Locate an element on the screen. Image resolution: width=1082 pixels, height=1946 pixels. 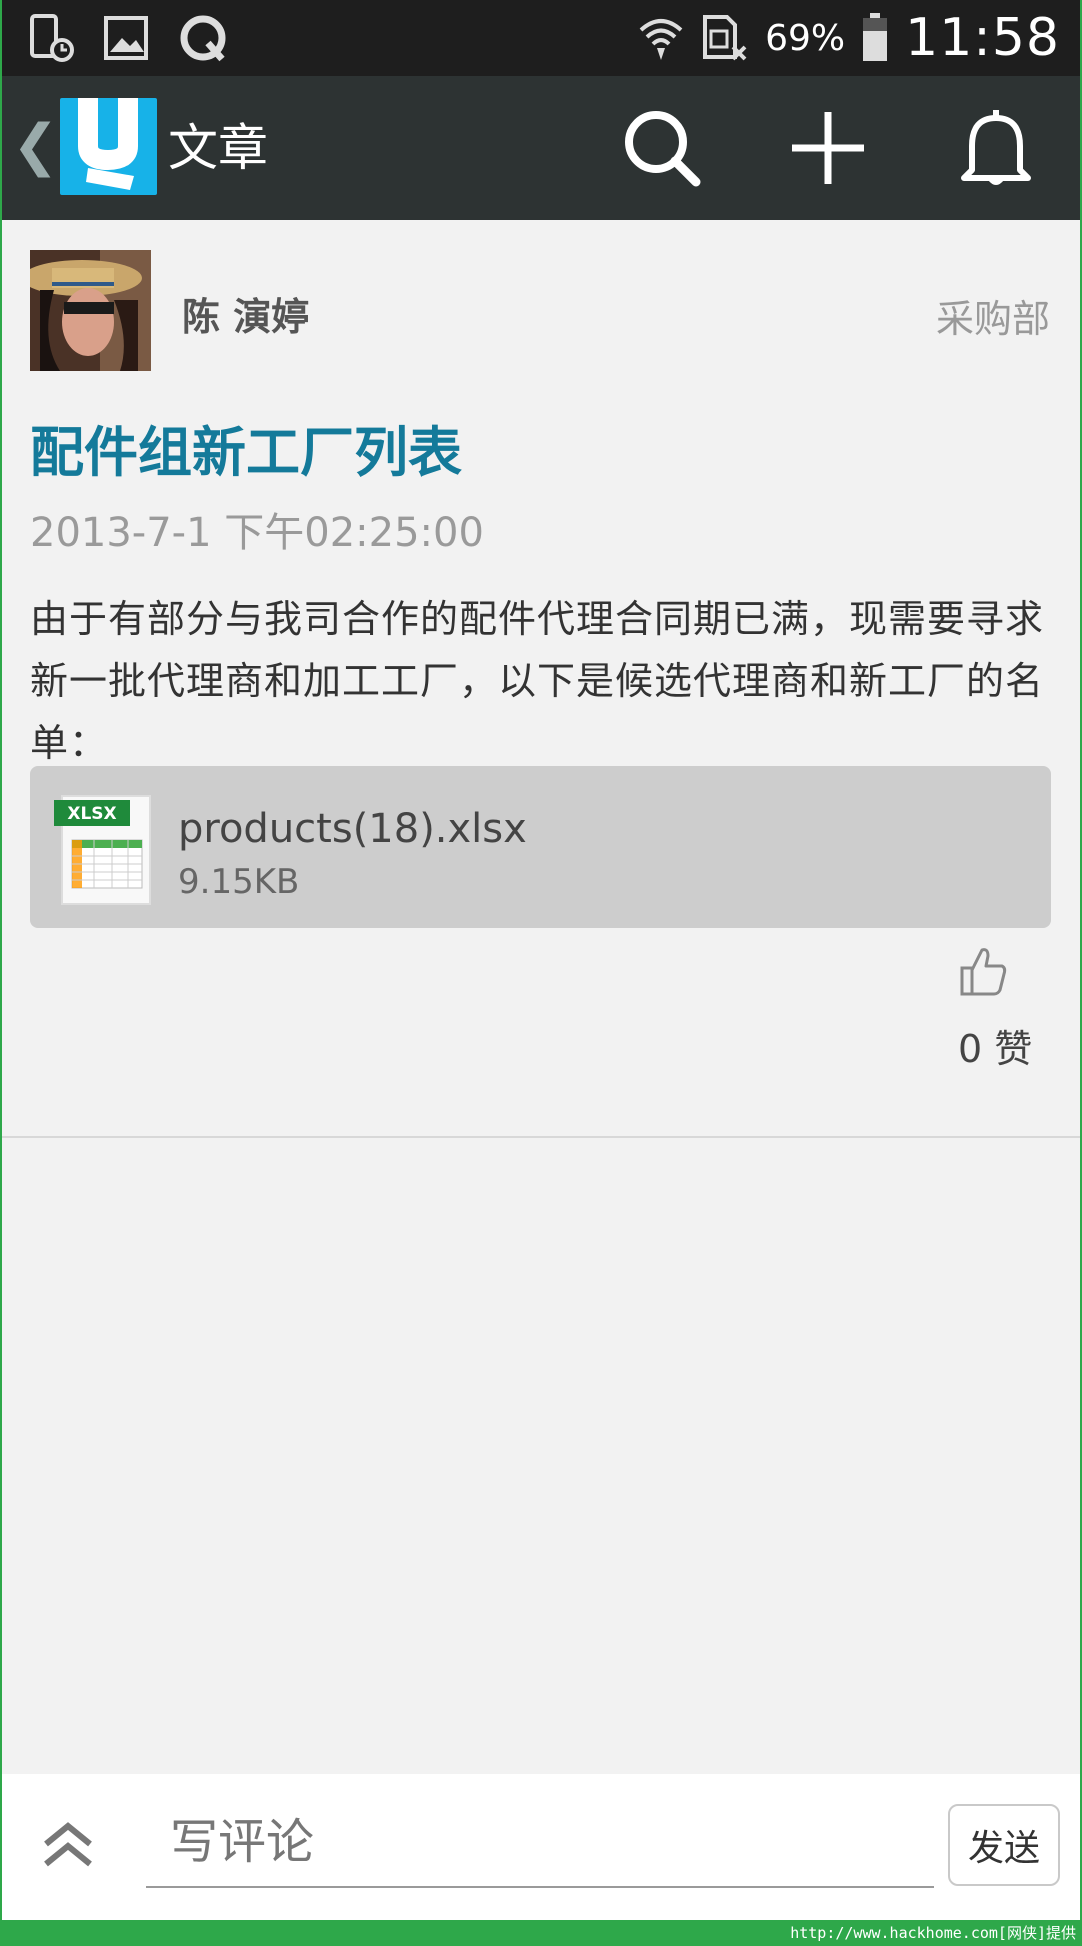
department-label: 采购部 is located at coordinates (992, 319).